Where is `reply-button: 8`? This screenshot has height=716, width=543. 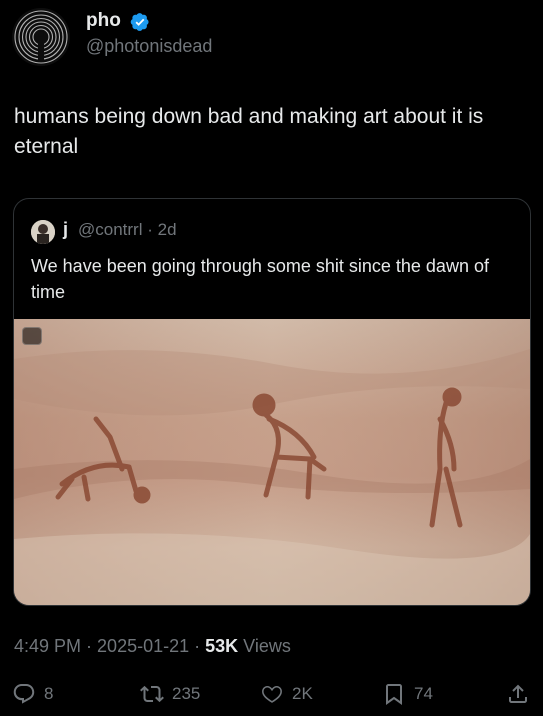
reply-button: 8 is located at coordinates (32, 694).